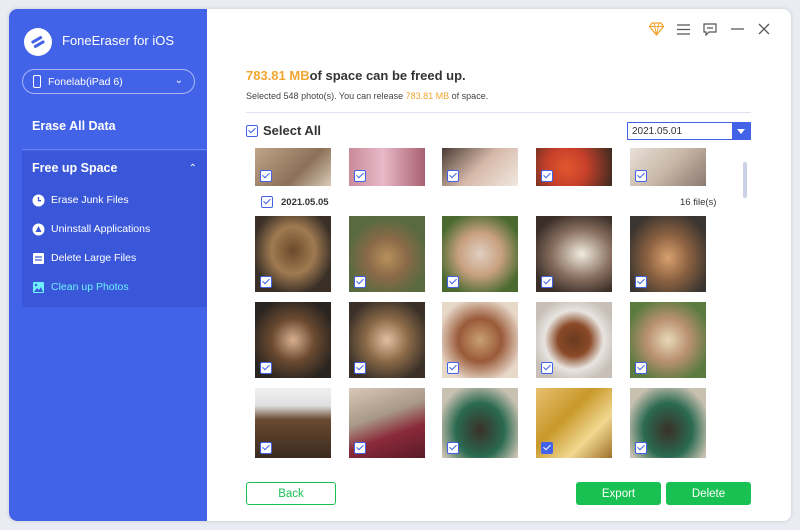 This screenshot has height=530, width=800. Describe the element at coordinates (305, 202) in the screenshot. I see `date-group-label: 2021.05.05` at that location.